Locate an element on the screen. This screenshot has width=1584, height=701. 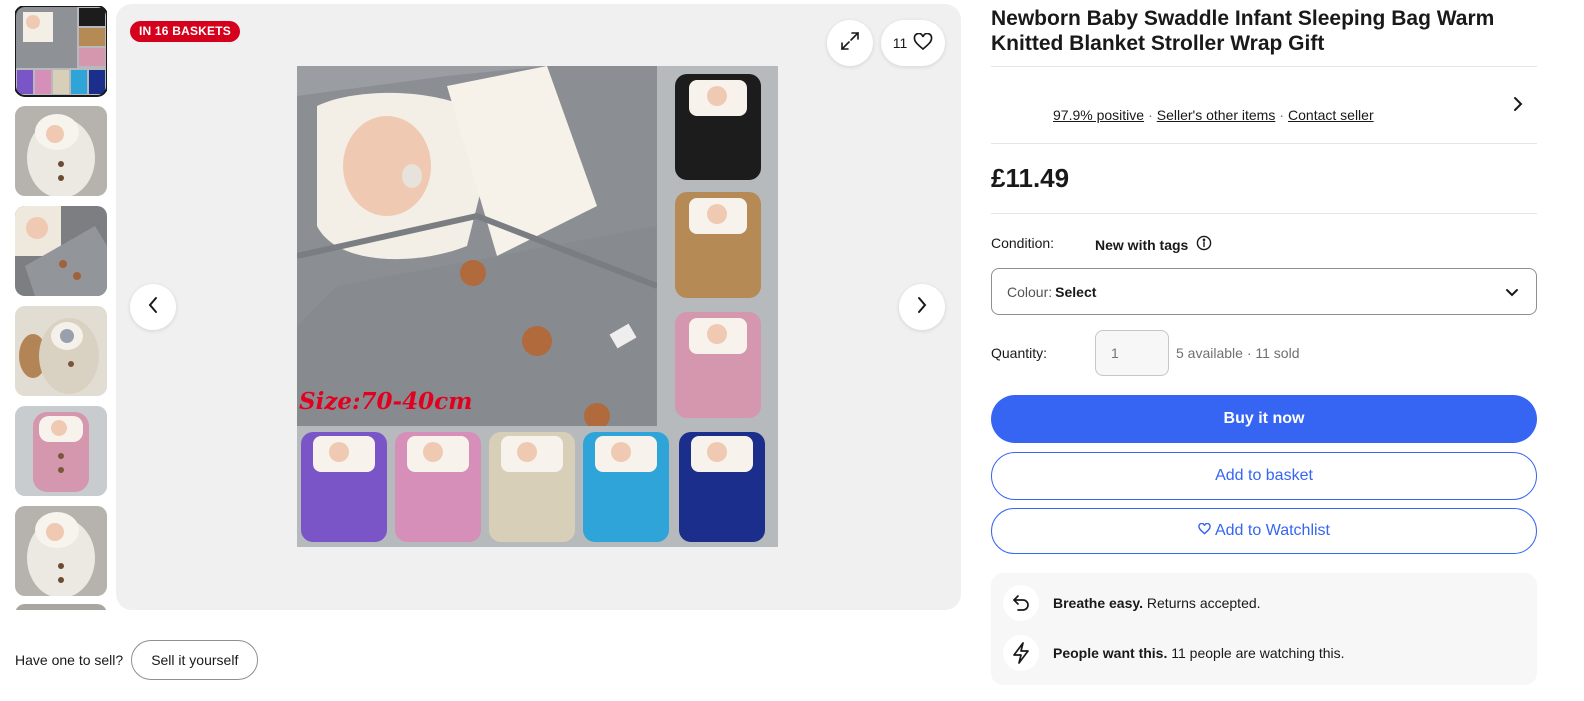
contact-seller-link: Contact seller is located at coordinates (1331, 115).